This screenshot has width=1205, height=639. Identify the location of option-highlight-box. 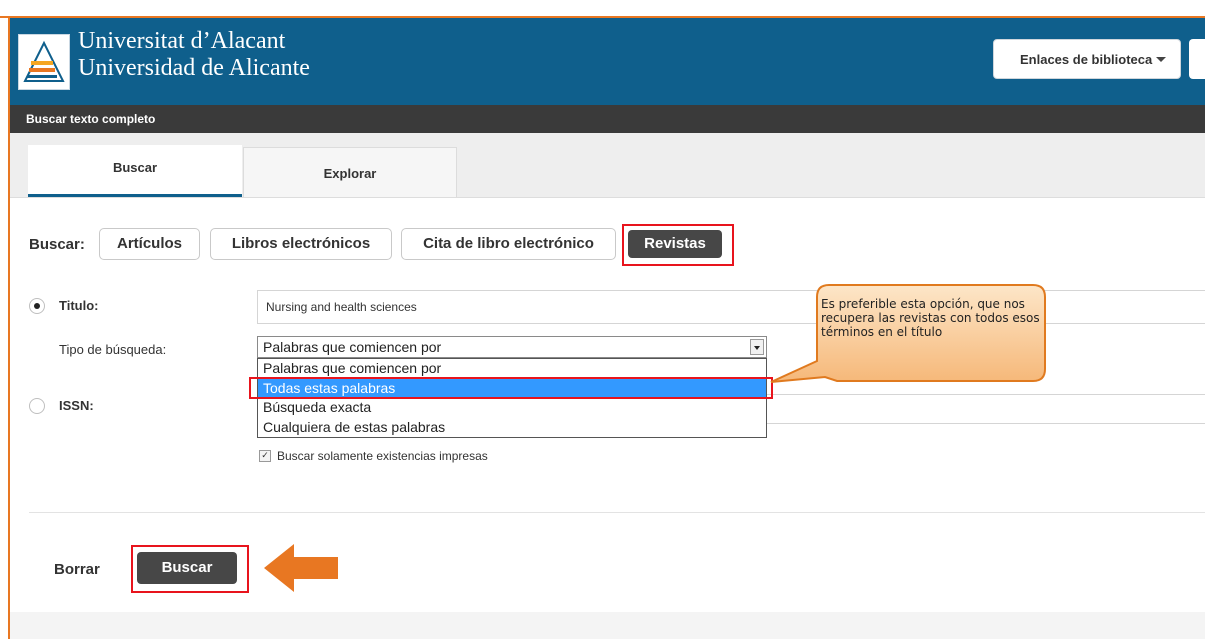
(511, 388).